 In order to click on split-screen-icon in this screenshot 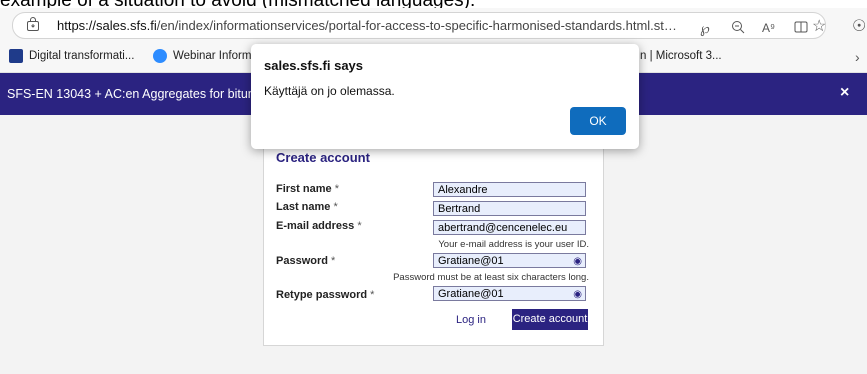, I will do `click(801, 28)`.